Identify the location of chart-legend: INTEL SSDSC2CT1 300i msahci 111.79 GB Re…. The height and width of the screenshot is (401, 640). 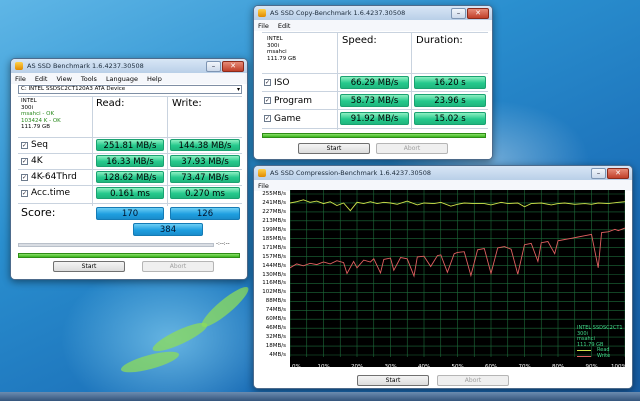
(600, 342).